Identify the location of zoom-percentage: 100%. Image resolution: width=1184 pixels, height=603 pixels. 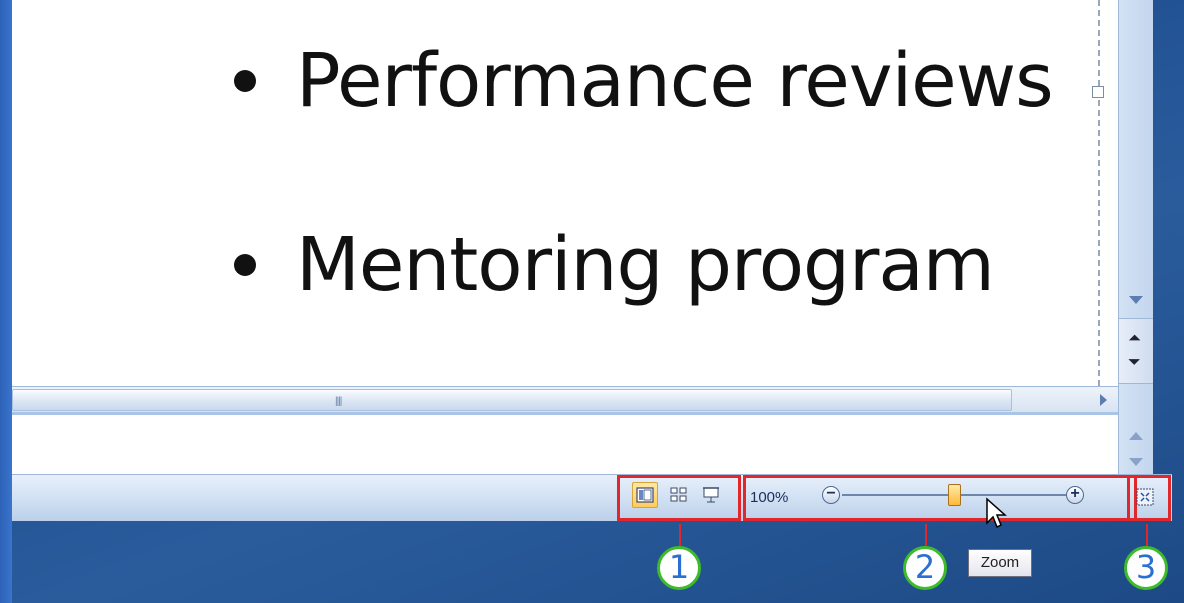
(769, 497).